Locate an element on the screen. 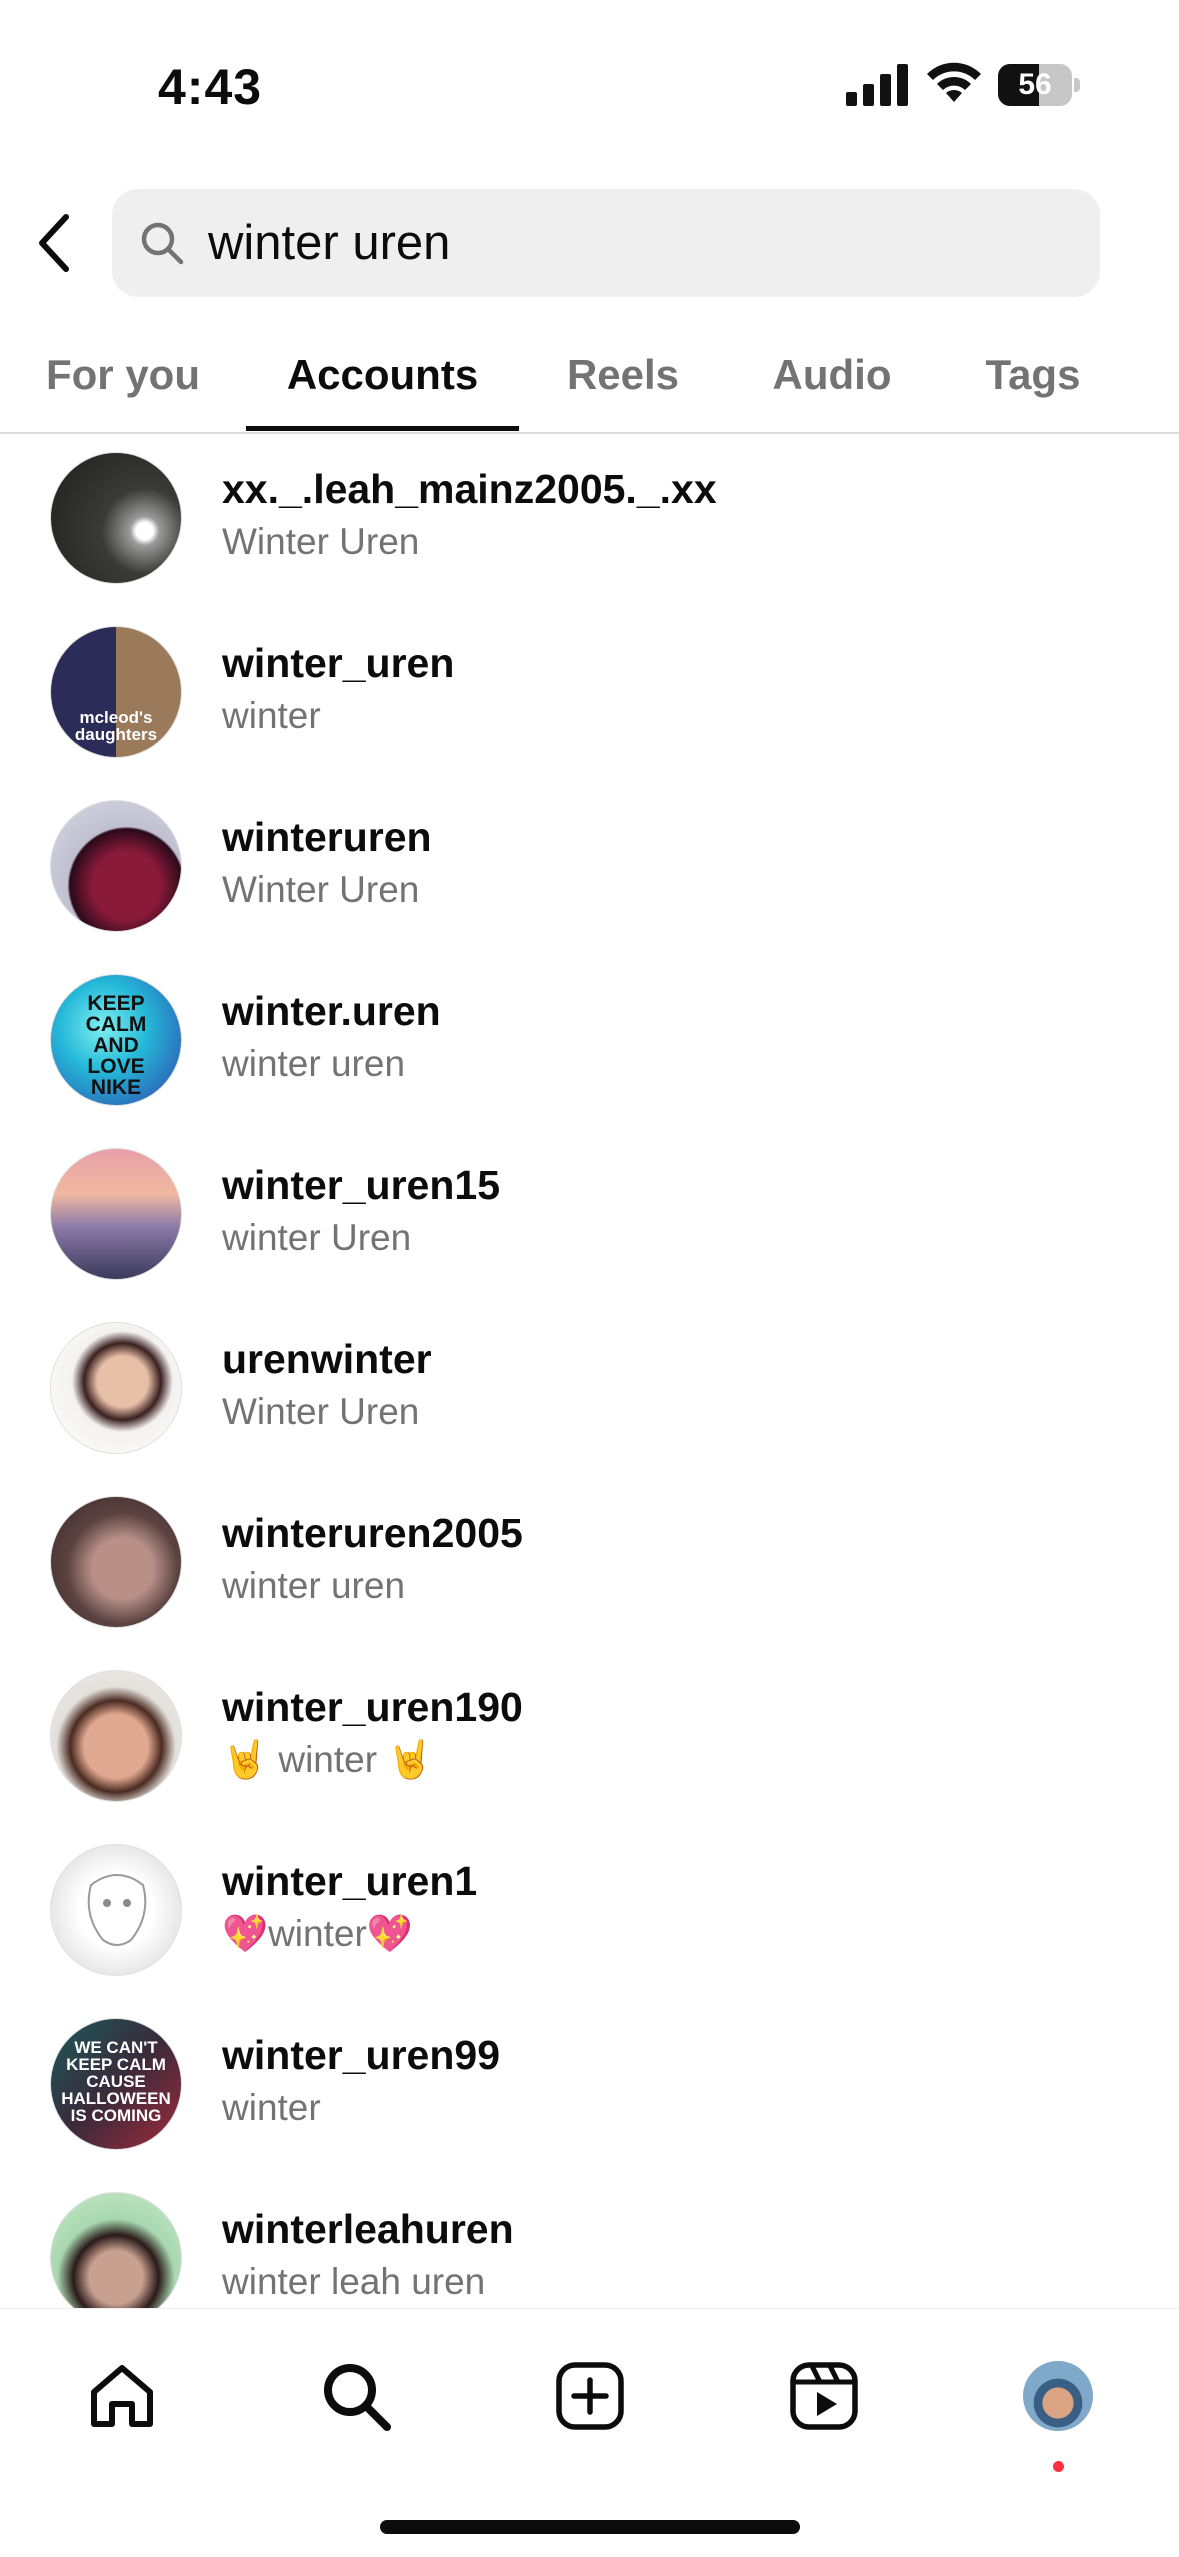 This screenshot has width=1179, height=2557. nav-home-button is located at coordinates (122, 2396).